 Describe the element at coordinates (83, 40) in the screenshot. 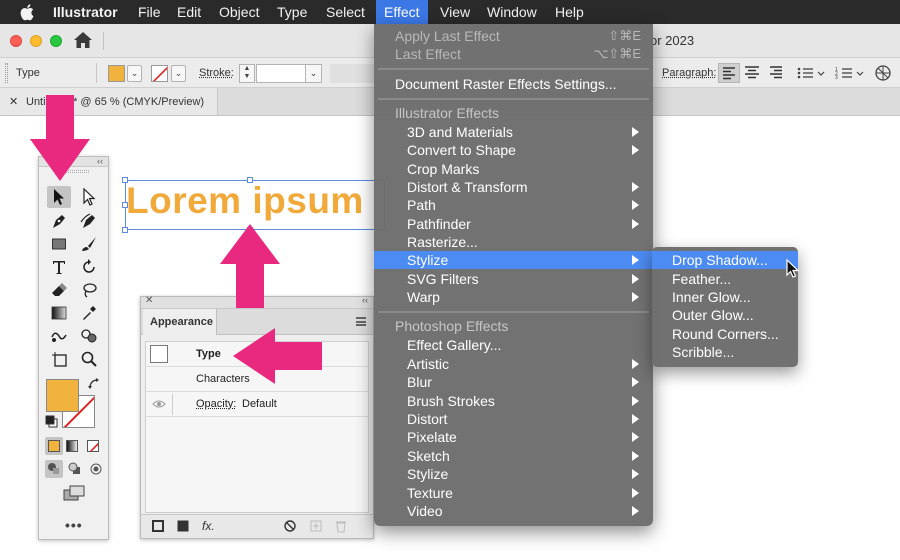

I see `home-icon` at that location.